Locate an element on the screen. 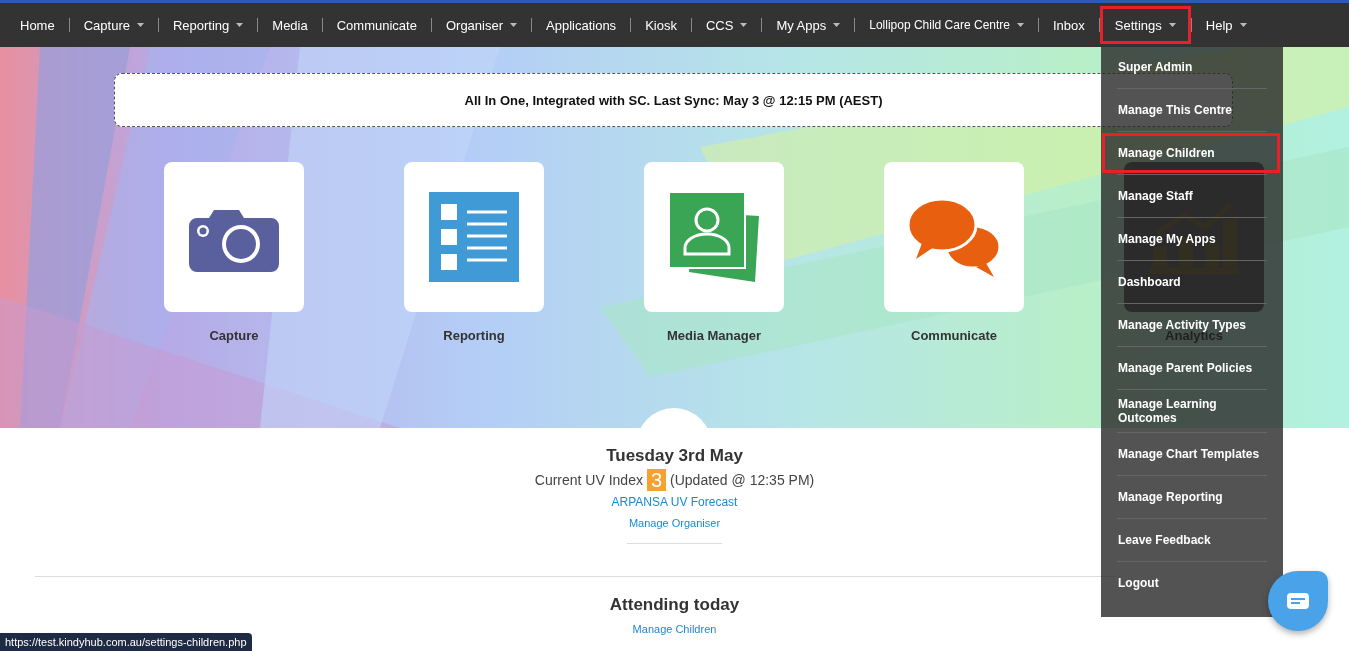 Image resolution: width=1349 pixels, height=651 pixels. tile-label: Communicate is located at coordinates (954, 335).